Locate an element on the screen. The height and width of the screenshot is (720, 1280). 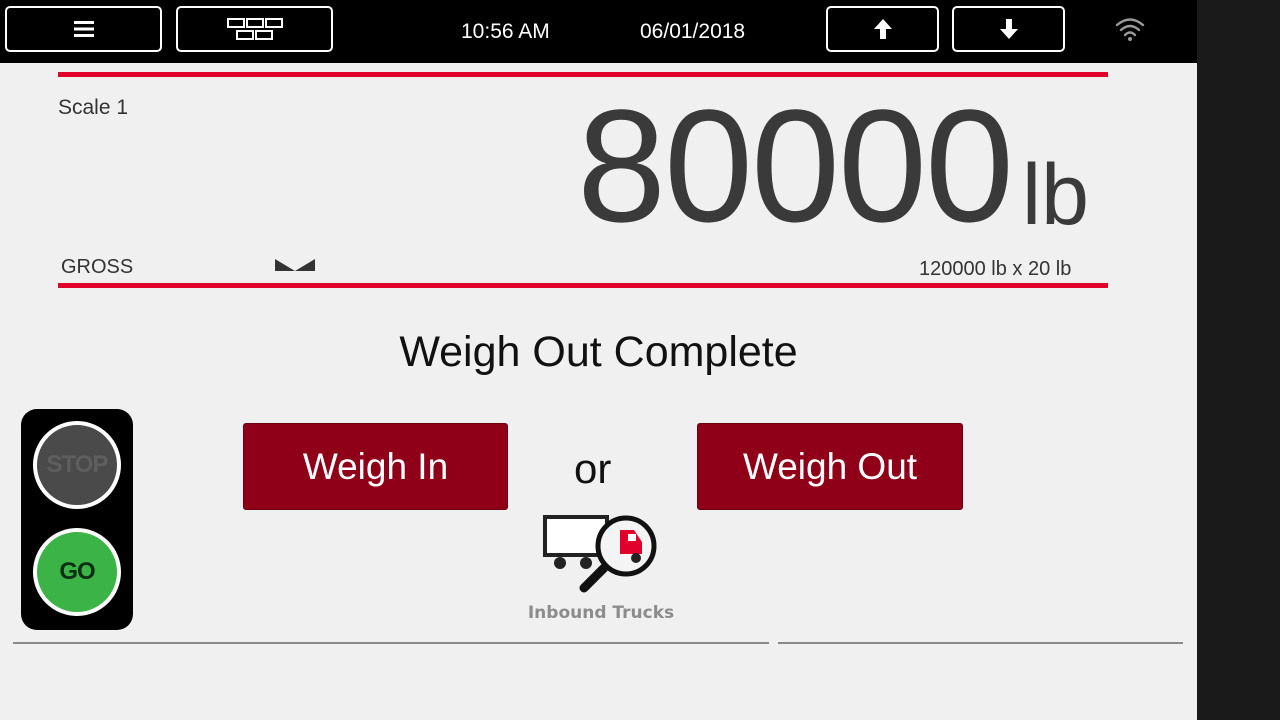
right-black-margin is located at coordinates (1238, 360).